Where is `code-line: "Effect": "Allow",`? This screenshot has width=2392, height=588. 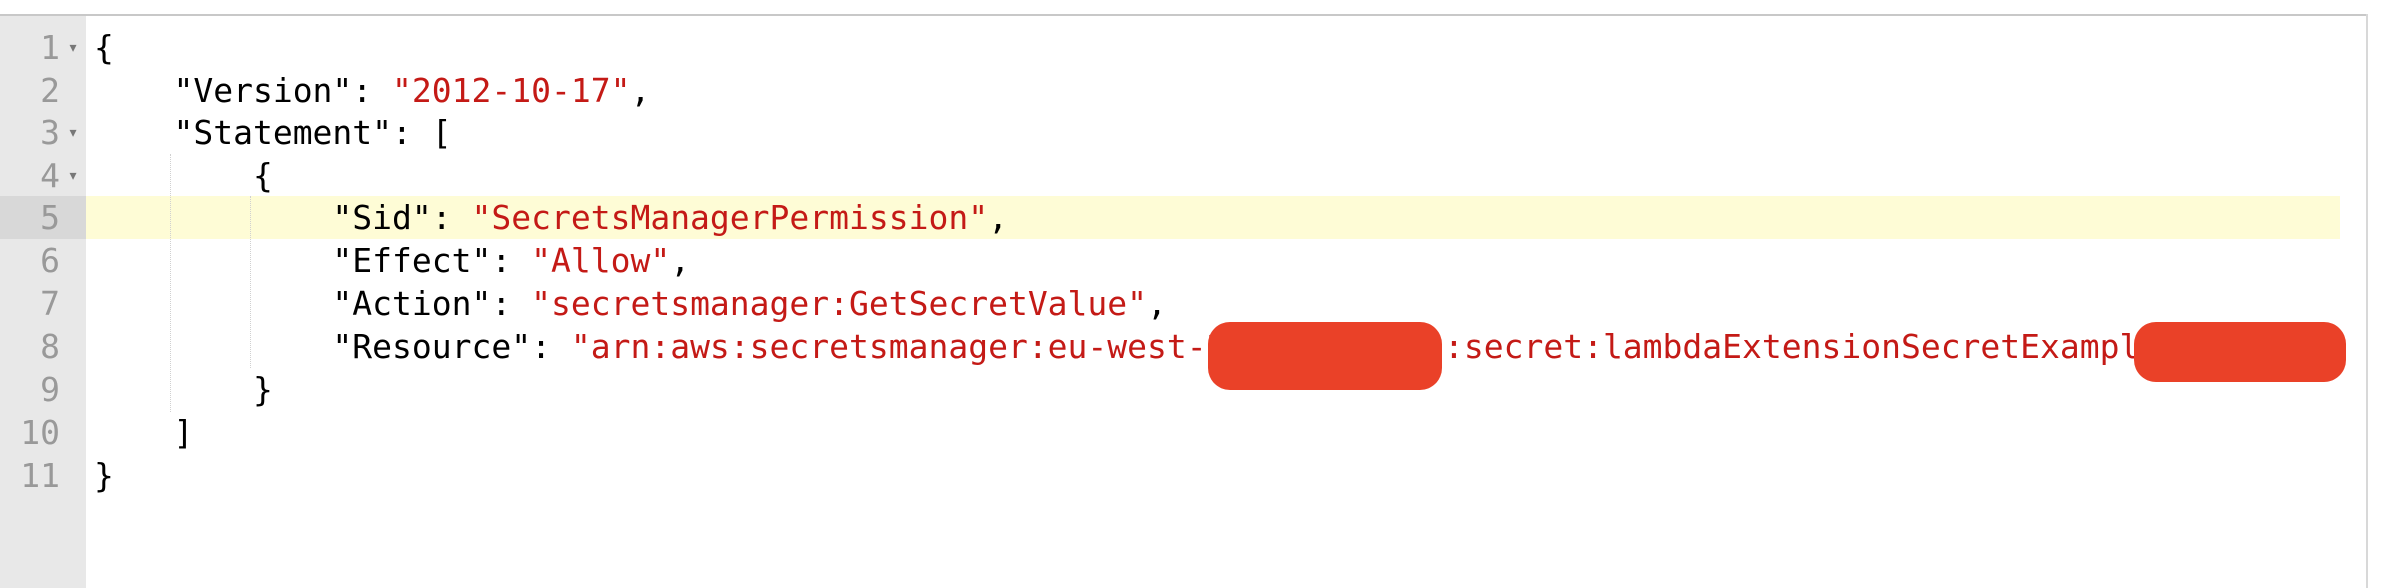 code-line: "Effect": "Allow", is located at coordinates (392, 260).